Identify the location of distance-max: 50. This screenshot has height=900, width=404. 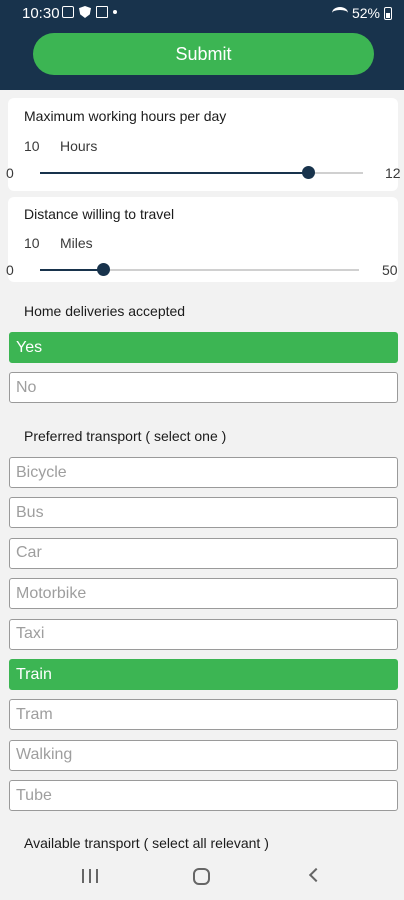
(390, 270).